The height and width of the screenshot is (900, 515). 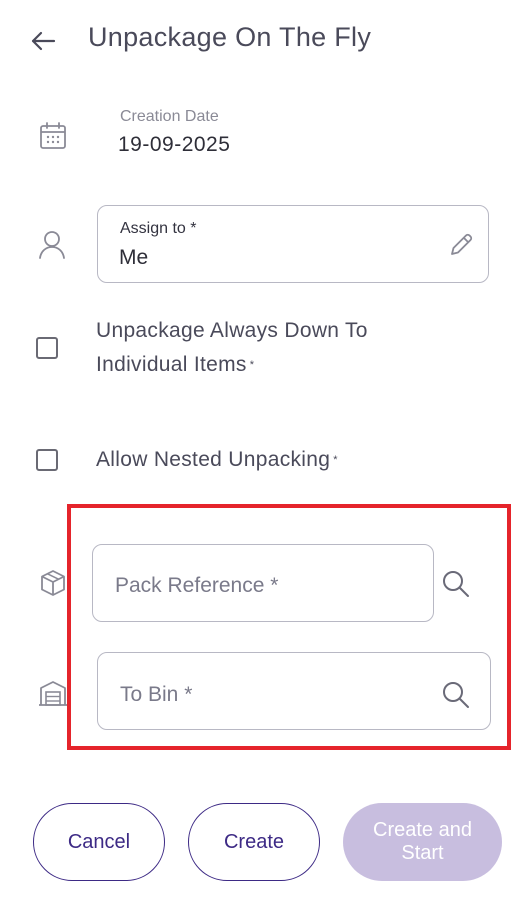 I want to click on box-icon, so click(x=53, y=583).